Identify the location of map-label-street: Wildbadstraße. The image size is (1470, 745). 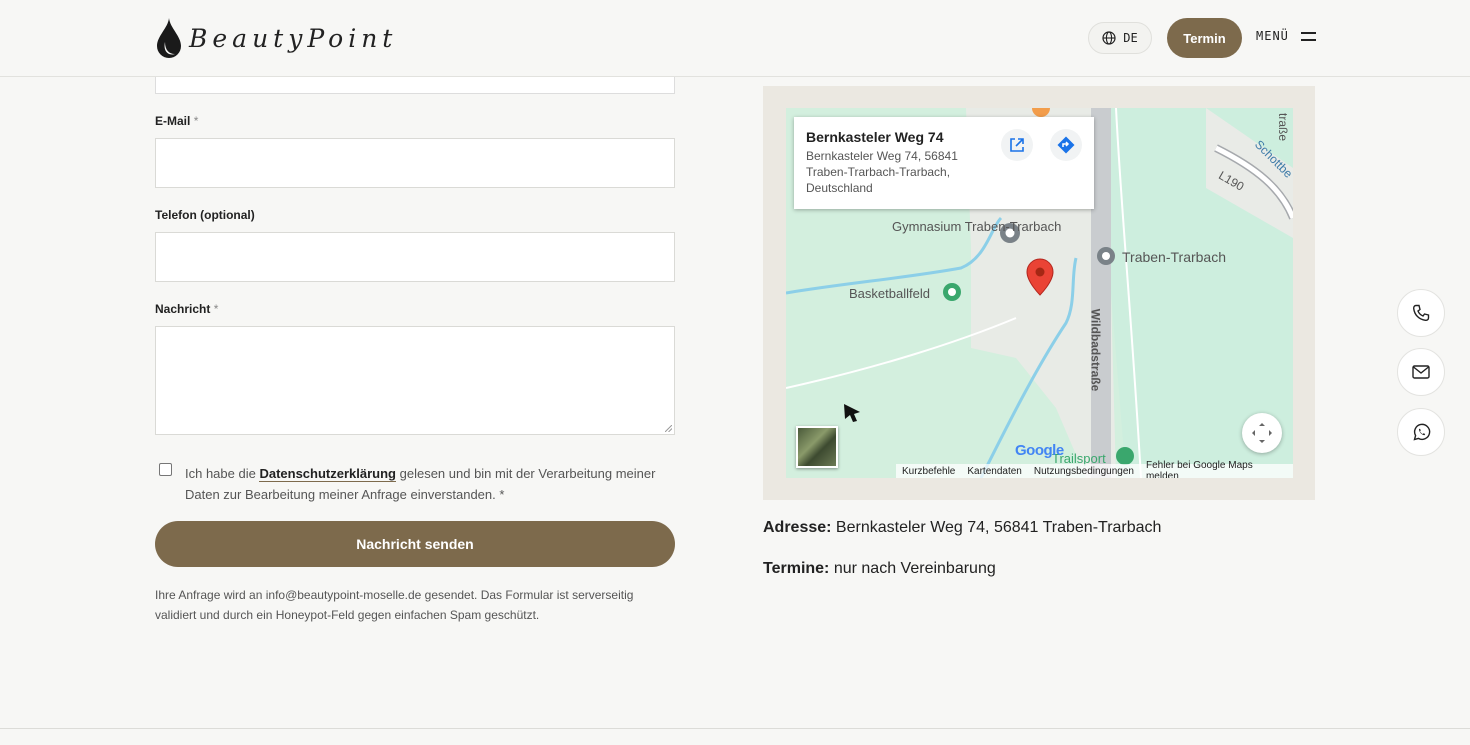
(1095, 350).